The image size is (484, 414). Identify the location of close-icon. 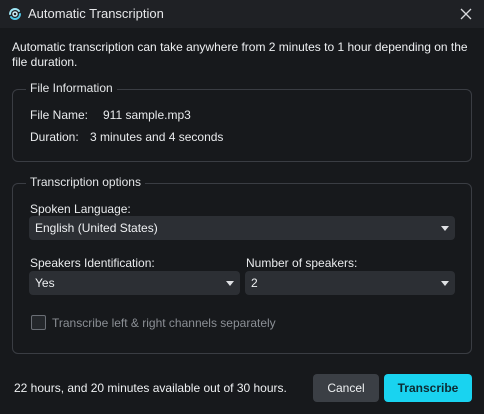
(466, 14).